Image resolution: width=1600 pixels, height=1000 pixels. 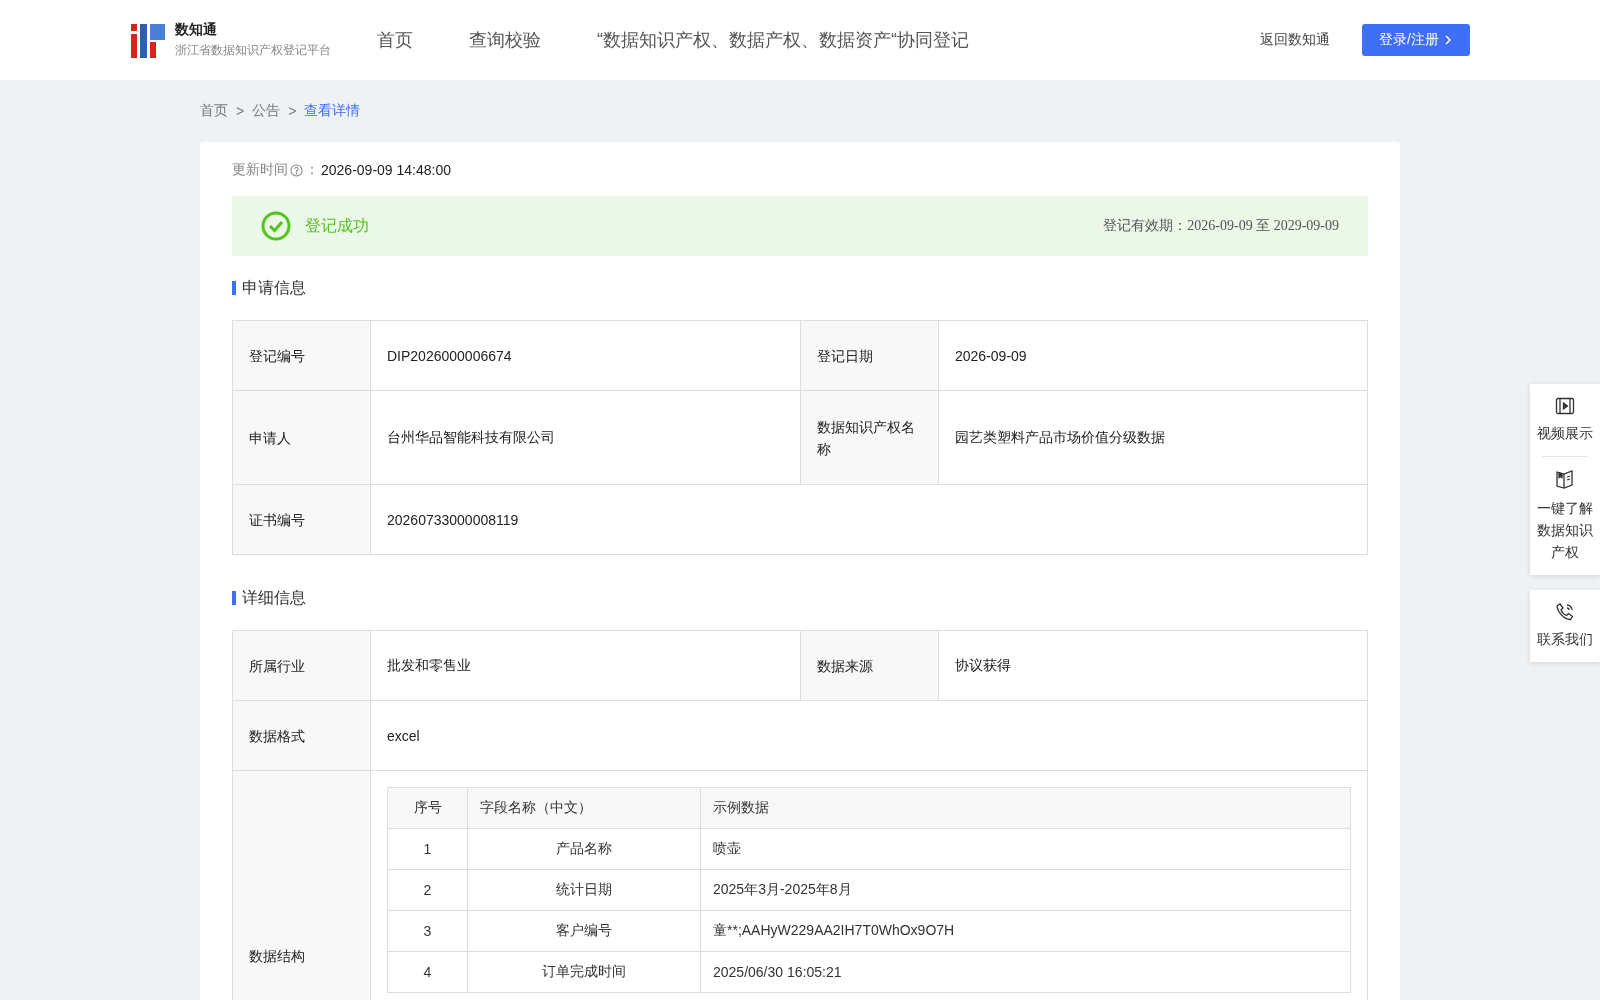 What do you see at coordinates (1565, 516) in the screenshot?
I see `side-panel-item: 一键了解数据知识产权` at bounding box center [1565, 516].